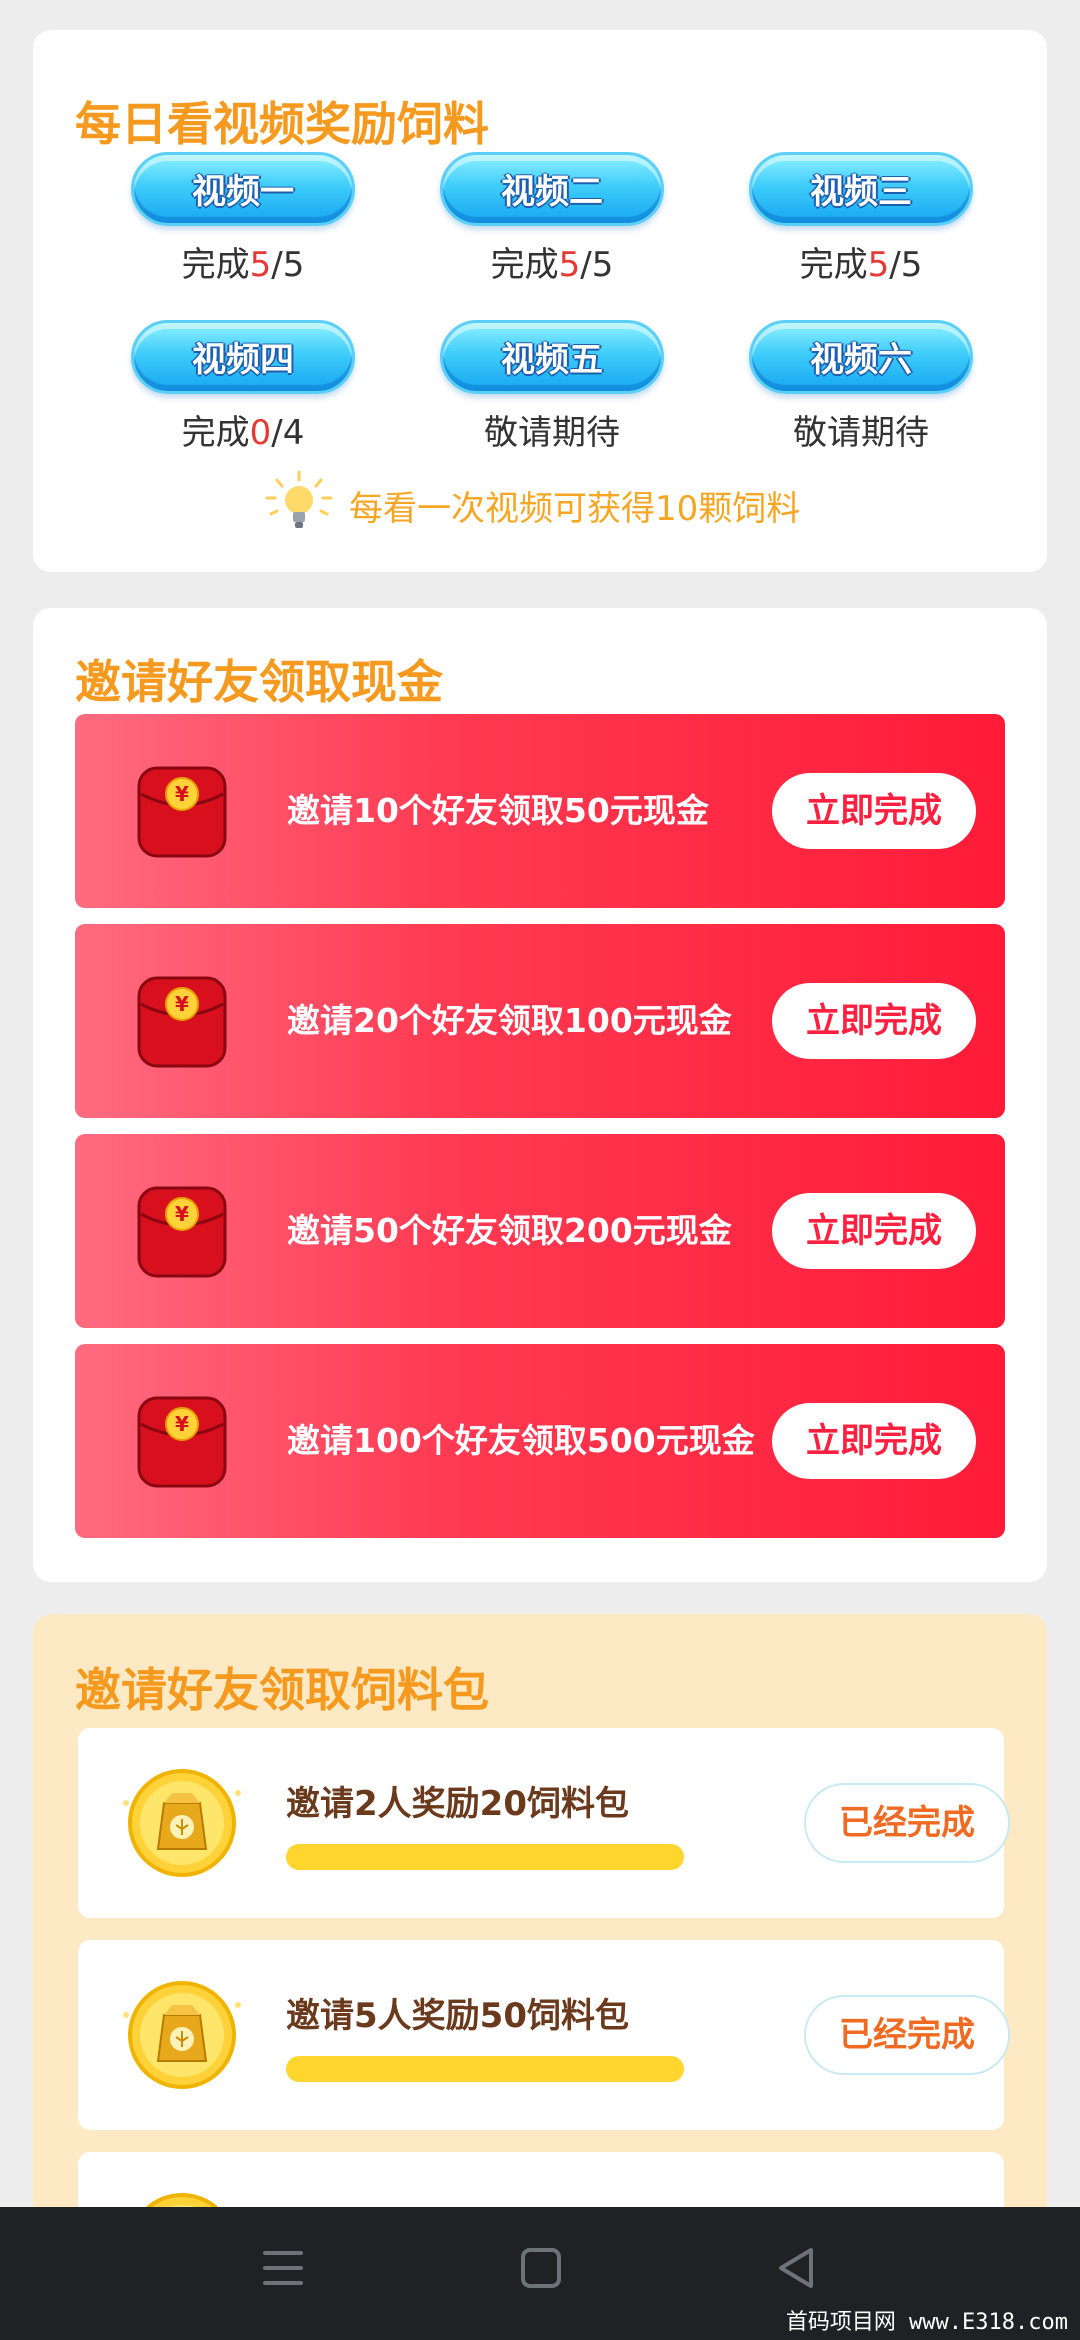 The height and width of the screenshot is (2340, 1080). I want to click on video-cell-3: 视频三 完成5/5, so click(861, 219).